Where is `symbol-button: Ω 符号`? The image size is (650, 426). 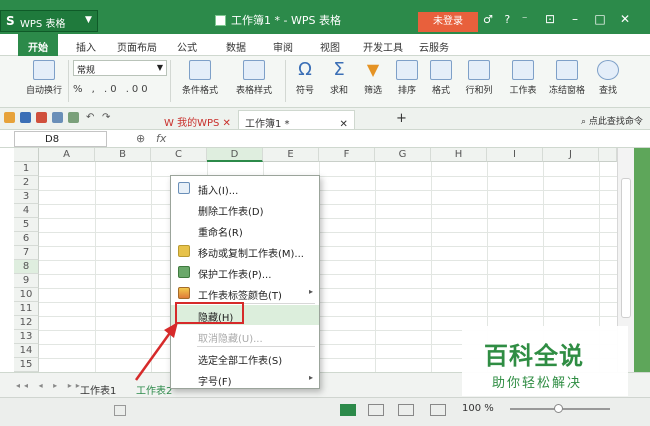 symbol-button: Ω 符号 is located at coordinates (305, 78).